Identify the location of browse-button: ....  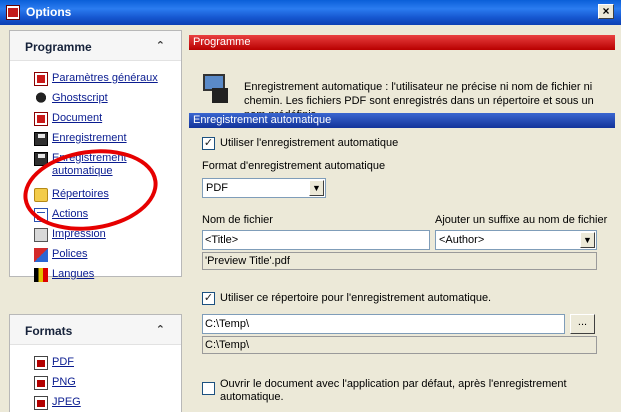
(582, 324).